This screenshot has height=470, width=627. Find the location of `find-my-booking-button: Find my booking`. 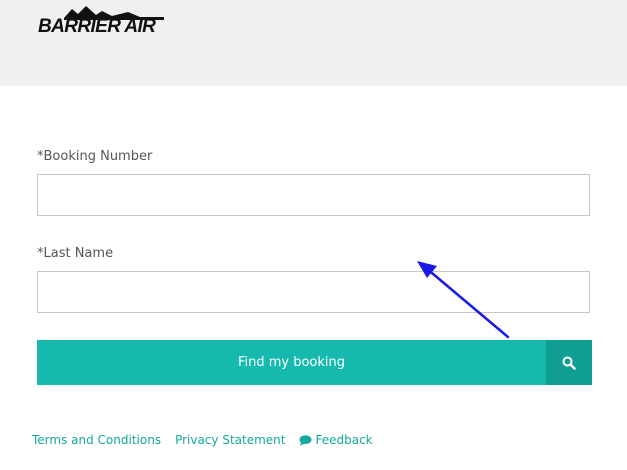

find-my-booking-button: Find my booking is located at coordinates (291, 362).